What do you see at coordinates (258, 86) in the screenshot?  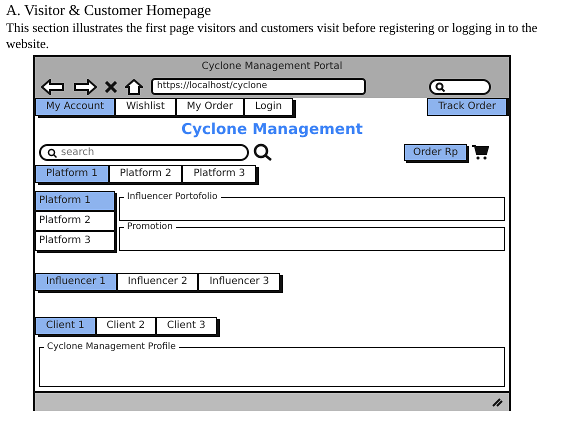 I see `url-field: https://localhost/cyclone` at bounding box center [258, 86].